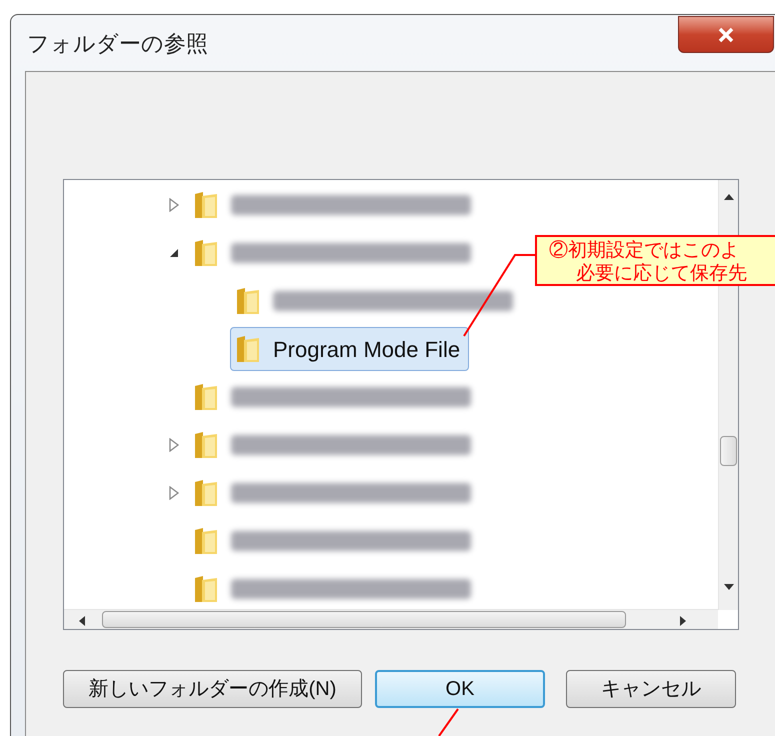 The image size is (775, 736). I want to click on callout-text: 必要に応じて保存先, so click(661, 273).